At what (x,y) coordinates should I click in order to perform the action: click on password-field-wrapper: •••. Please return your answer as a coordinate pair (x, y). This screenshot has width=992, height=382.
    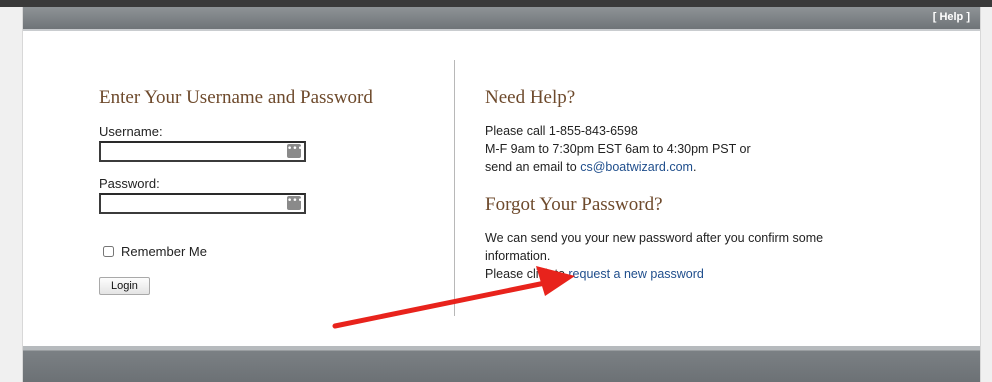
    Looking at the image, I should click on (202, 203).